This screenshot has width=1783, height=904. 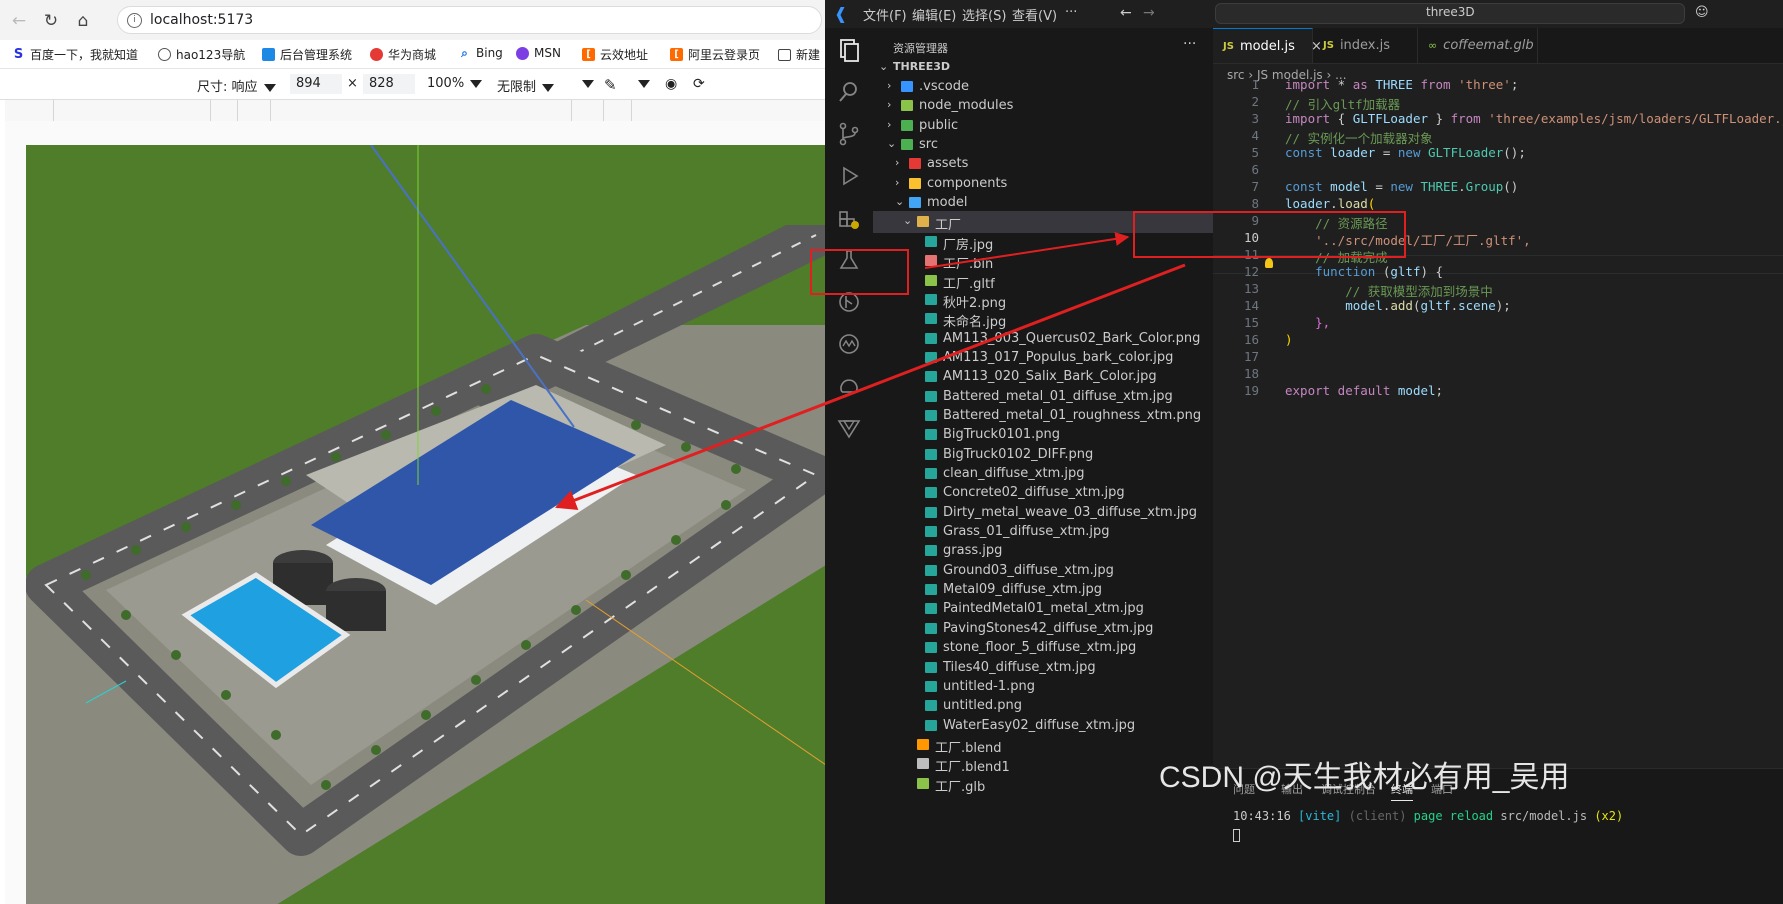 What do you see at coordinates (83, 21) in the screenshot?
I see `home-icon: ⌂` at bounding box center [83, 21].